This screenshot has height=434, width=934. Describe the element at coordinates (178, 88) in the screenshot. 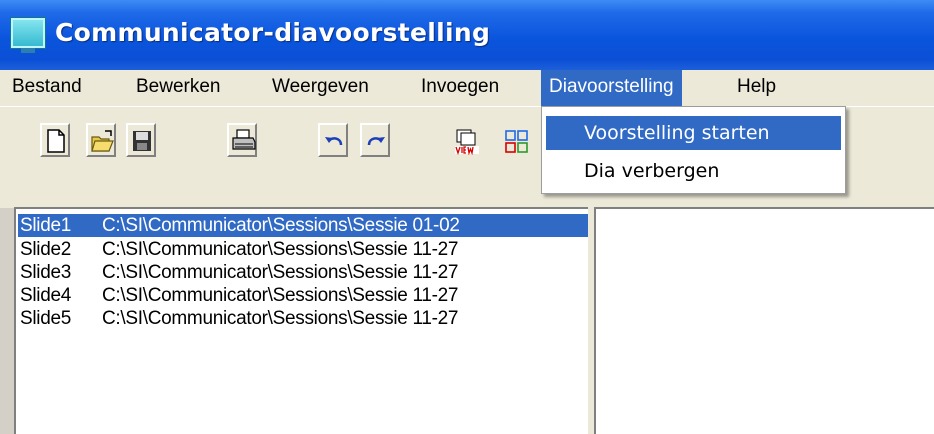

I see `menu-bewerken: Bewerken` at that location.